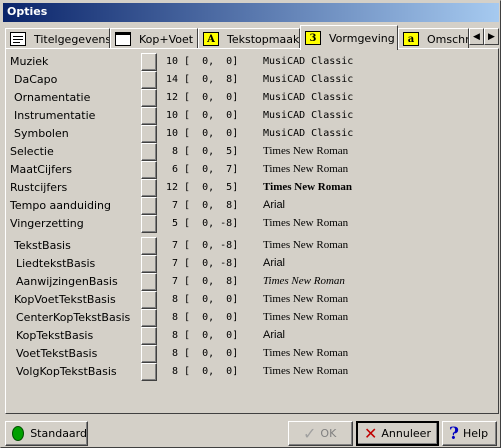 The image size is (501, 448). I want to click on green-dot-icon, so click(18, 433).